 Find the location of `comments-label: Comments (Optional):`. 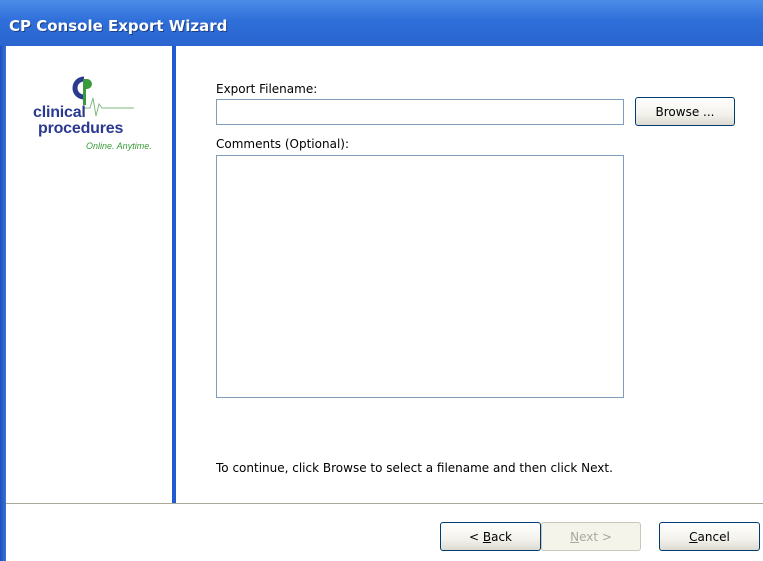

comments-label: Comments (Optional): is located at coordinates (283, 144).